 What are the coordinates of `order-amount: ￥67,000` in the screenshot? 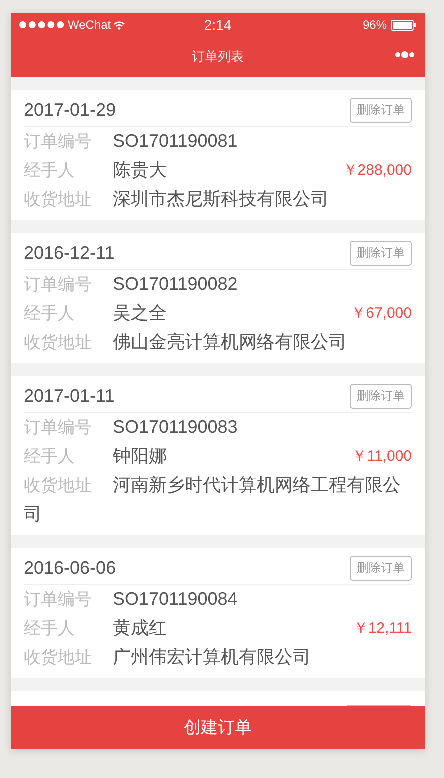 It's located at (381, 314).